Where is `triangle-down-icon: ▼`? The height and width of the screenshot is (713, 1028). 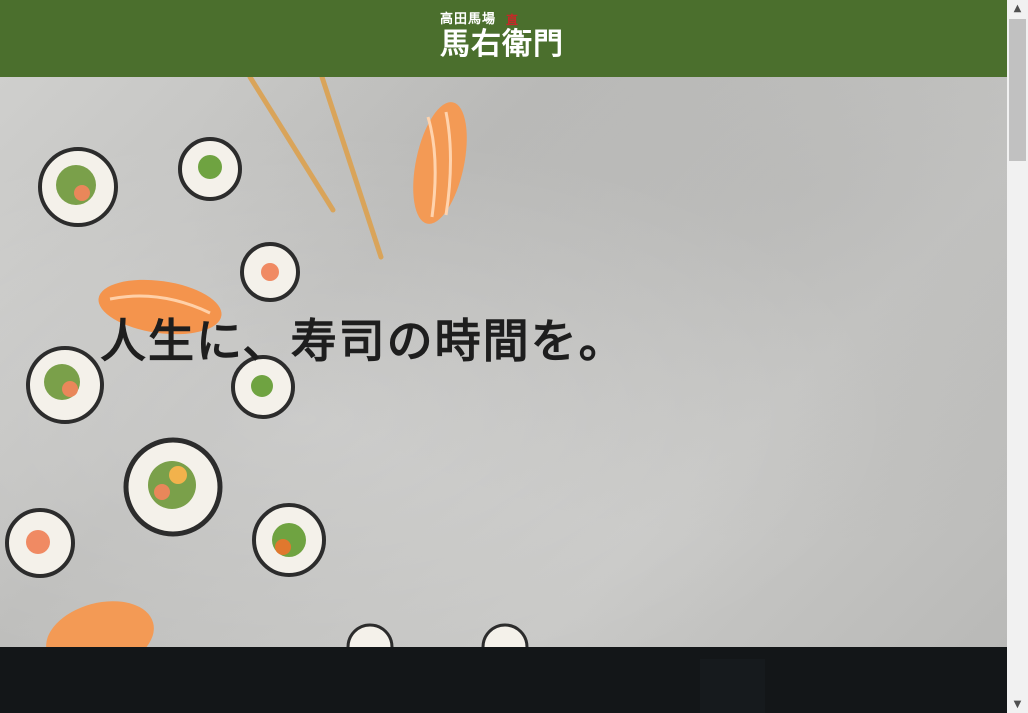 triangle-down-icon: ▼ is located at coordinates (1017, 704).